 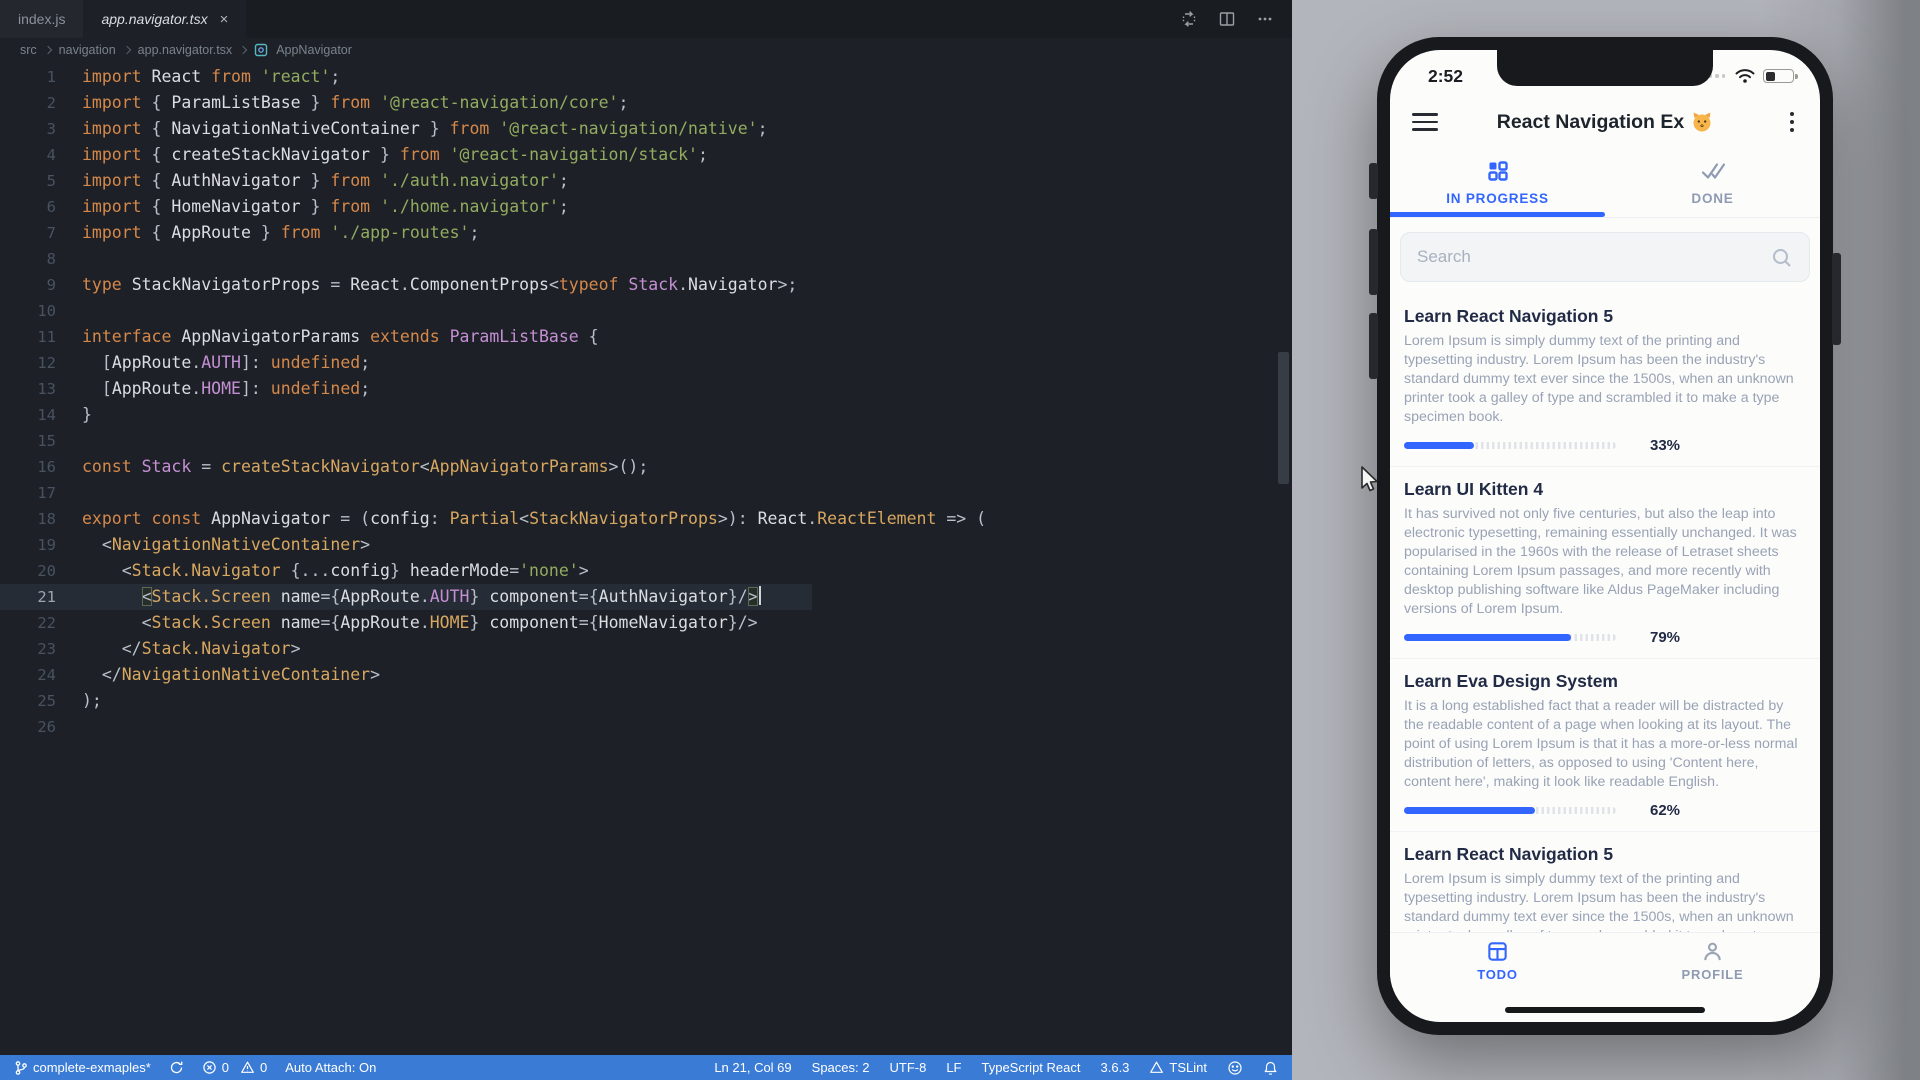 What do you see at coordinates (1189, 19) in the screenshot?
I see `sync-preview-icon` at bounding box center [1189, 19].